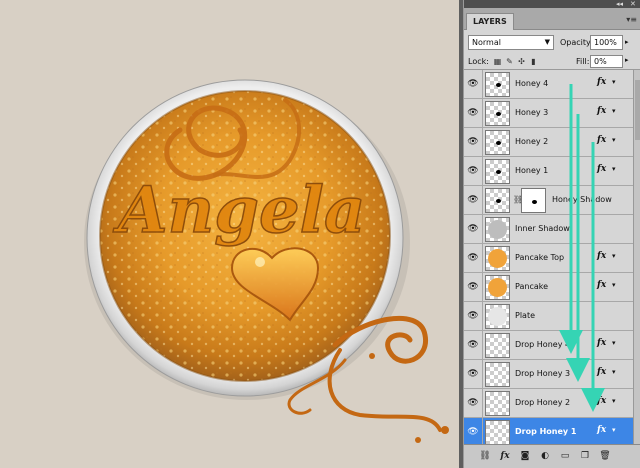 Image resolution: width=640 pixels, height=468 pixels. What do you see at coordinates (636, 257) in the screenshot?
I see `layers-scrollbar` at bounding box center [636, 257].